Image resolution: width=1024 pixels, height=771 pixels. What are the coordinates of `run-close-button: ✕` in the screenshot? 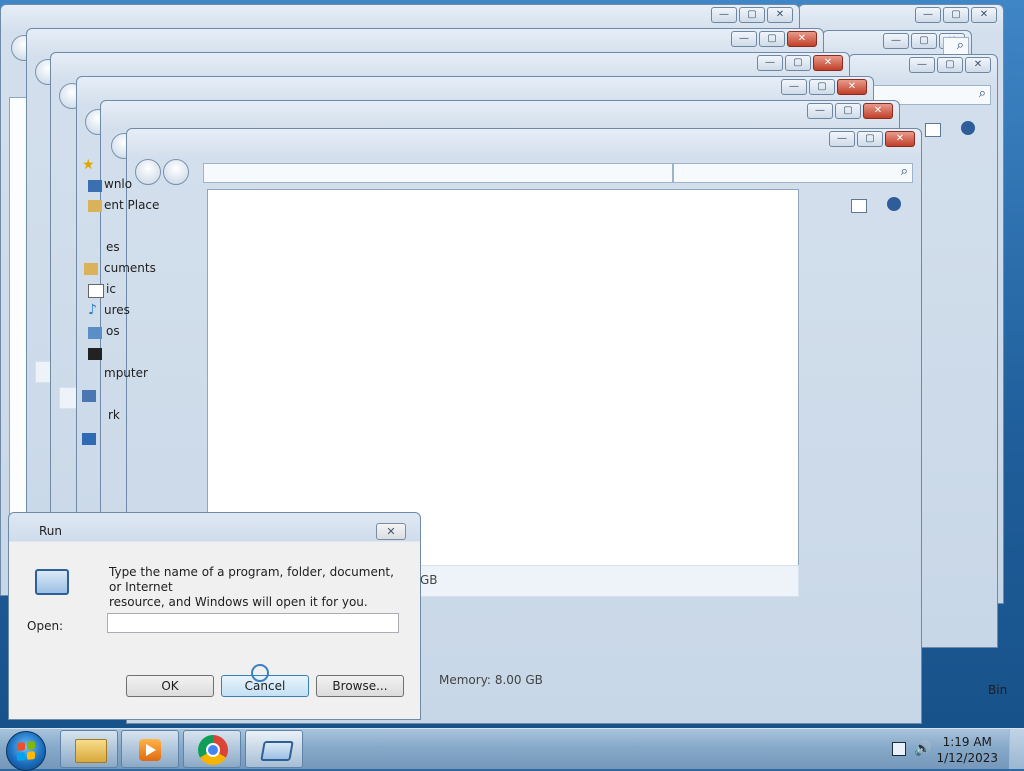 It's located at (391, 531).